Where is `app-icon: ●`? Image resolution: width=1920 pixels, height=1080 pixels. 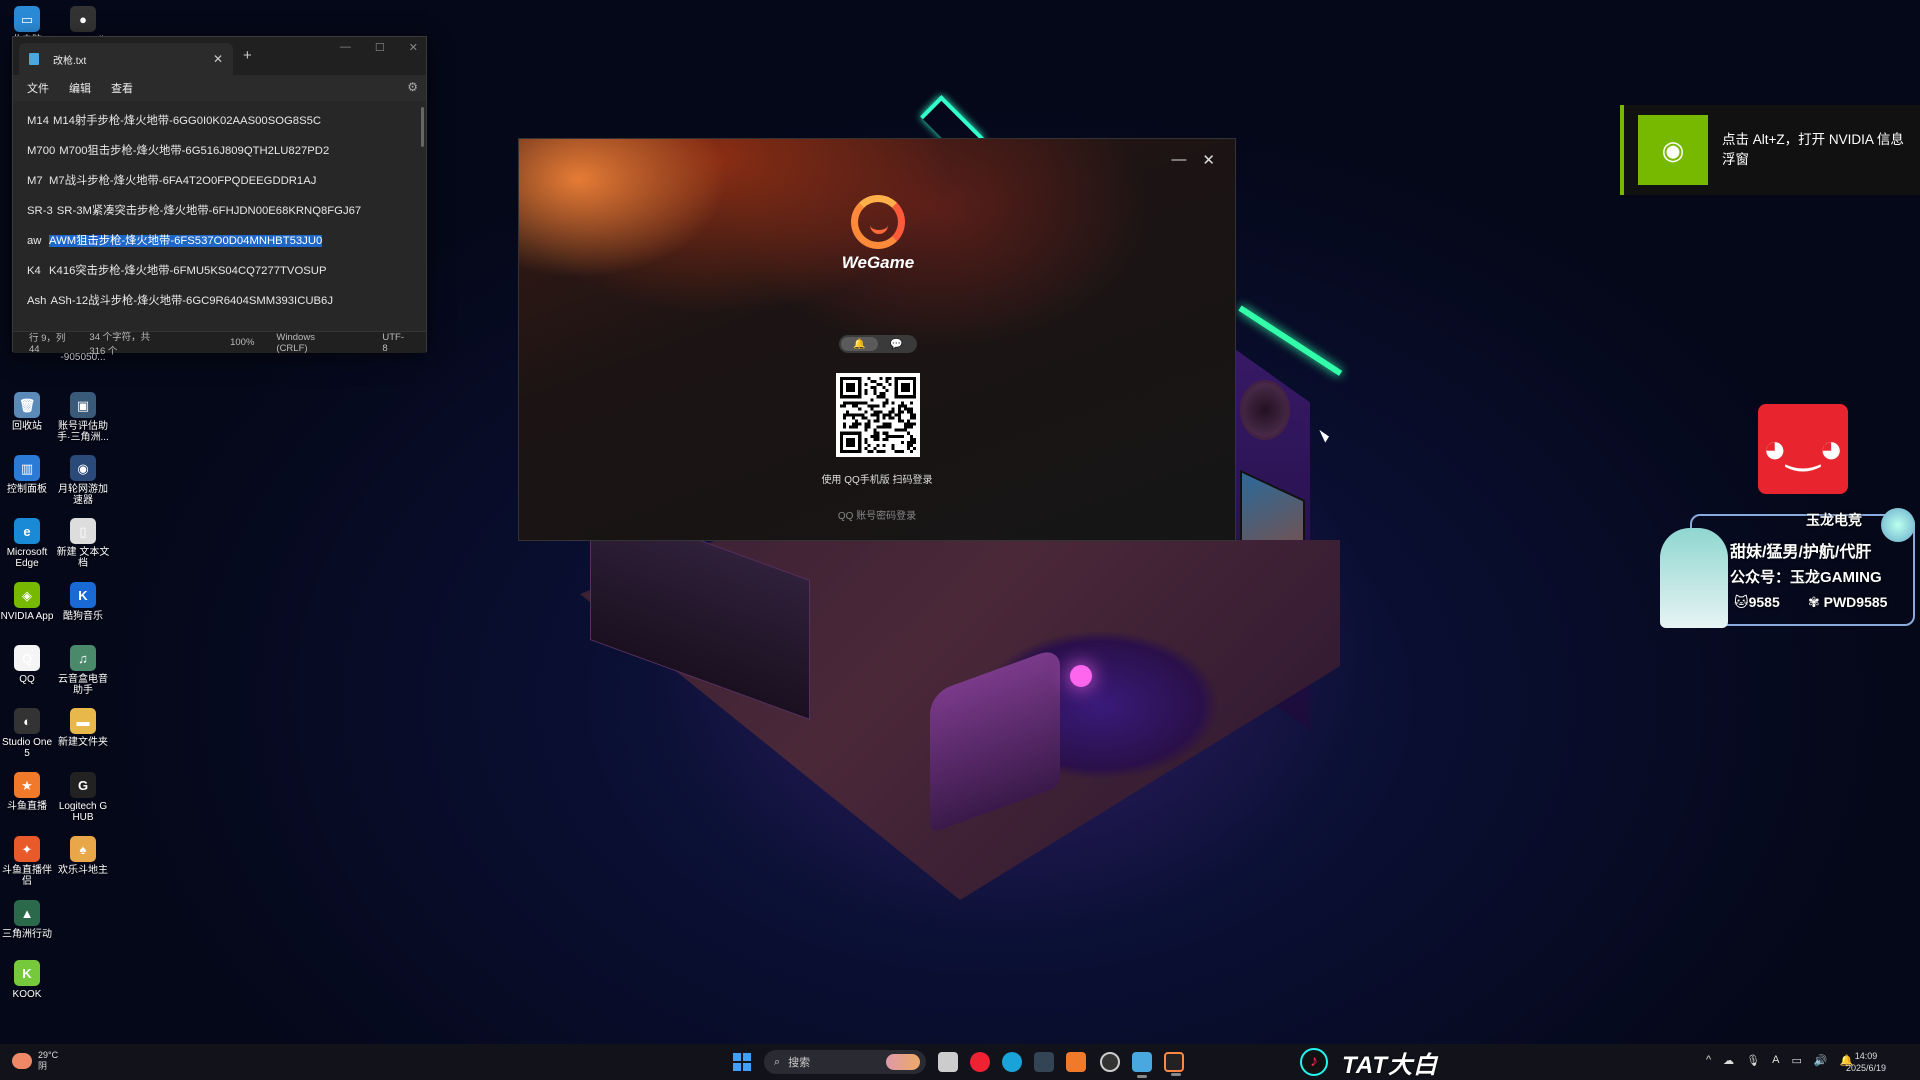
app-icon: ● is located at coordinates (83, 19).